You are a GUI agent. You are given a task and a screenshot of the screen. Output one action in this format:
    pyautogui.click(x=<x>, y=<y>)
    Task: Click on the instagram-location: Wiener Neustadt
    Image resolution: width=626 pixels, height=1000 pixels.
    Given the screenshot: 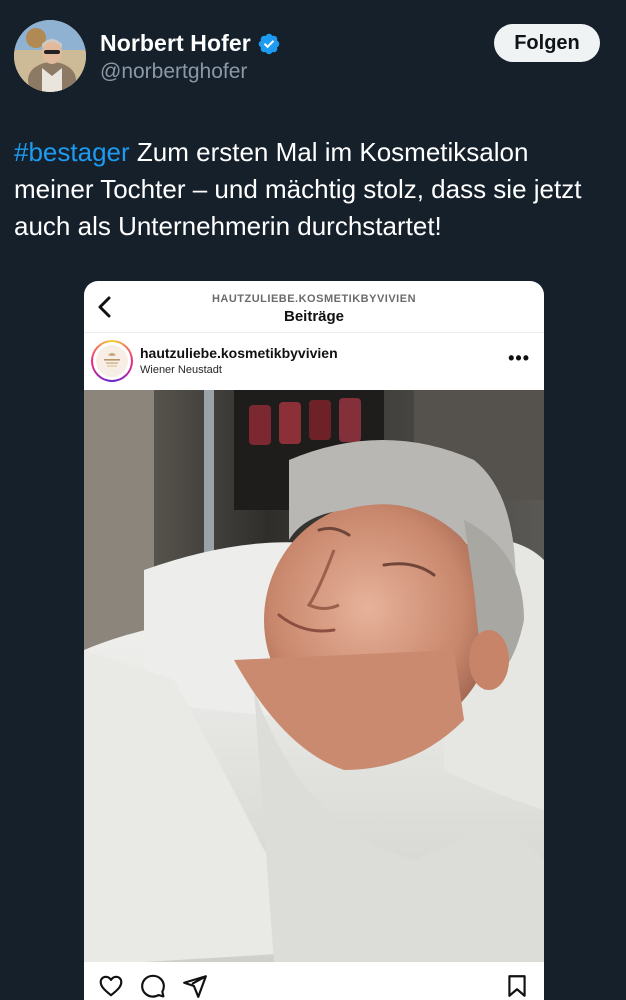 What is the action you would take?
    pyautogui.click(x=181, y=370)
    